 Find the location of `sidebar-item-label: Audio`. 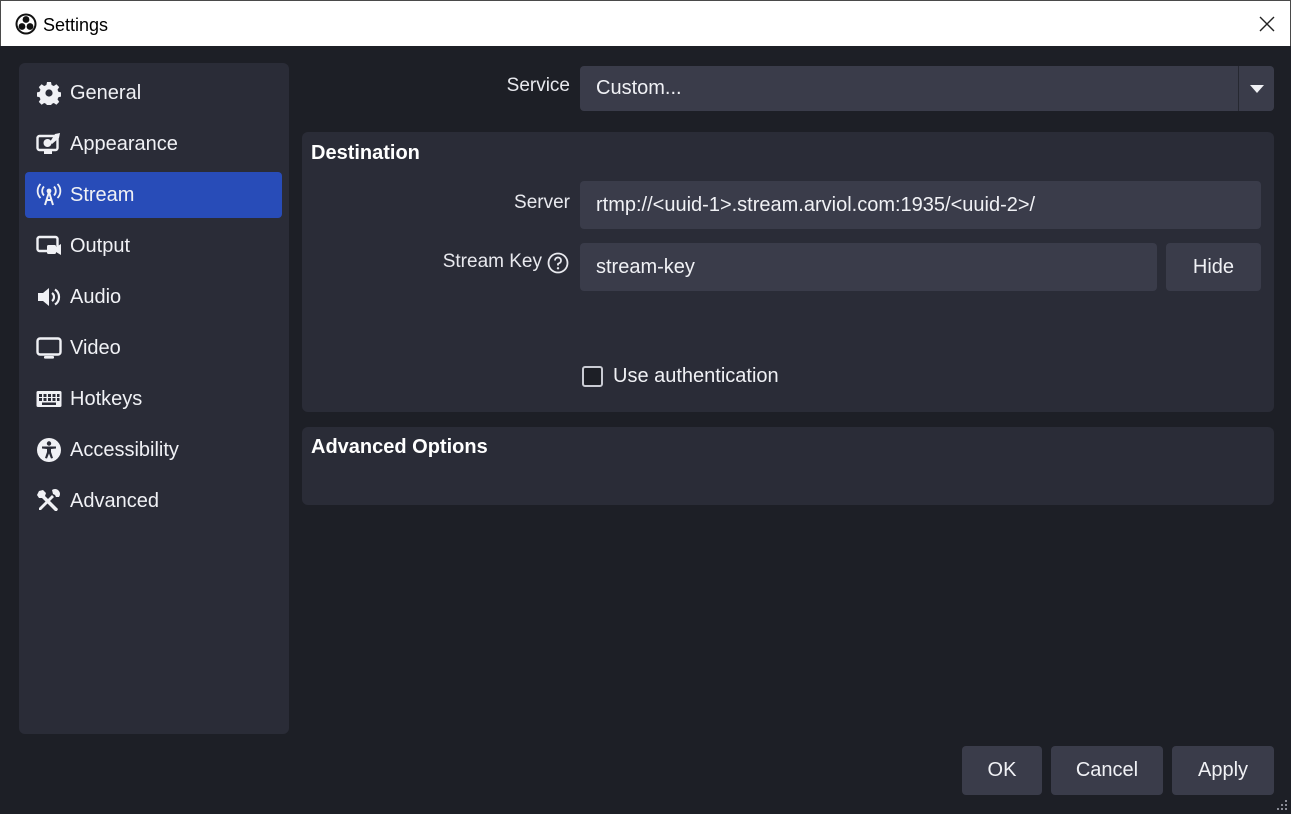

sidebar-item-label: Audio is located at coordinates (96, 296).